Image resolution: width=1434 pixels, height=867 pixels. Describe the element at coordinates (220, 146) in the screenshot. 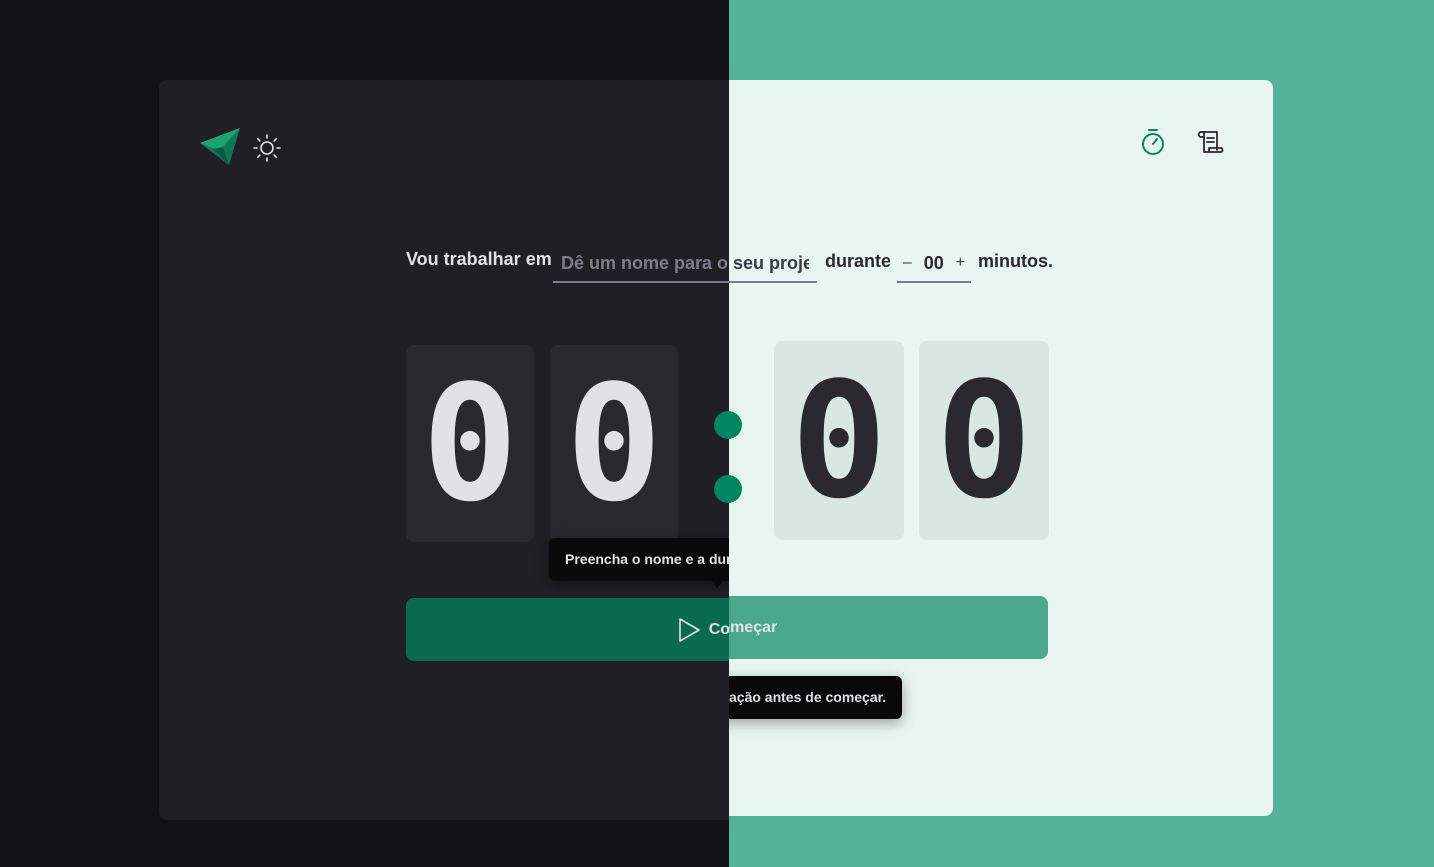

I see `paper-plane-logo-icon` at that location.